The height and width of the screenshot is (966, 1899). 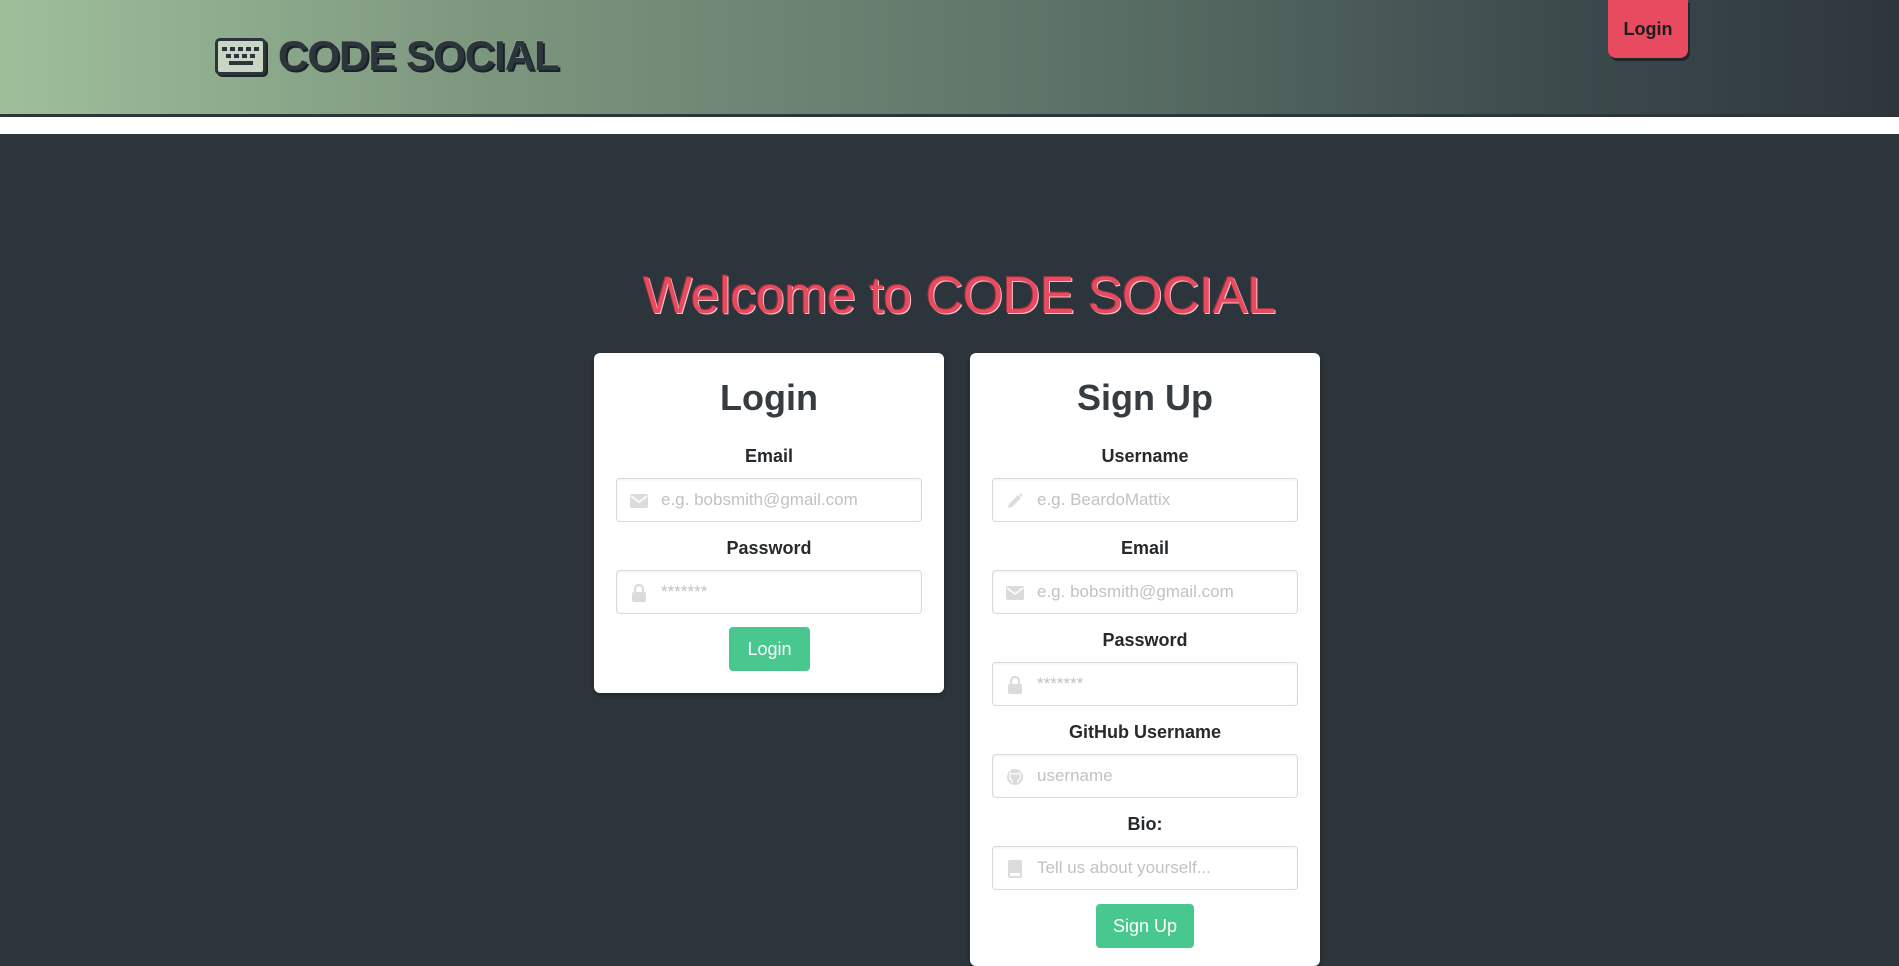 I want to click on login-card: Login Email Password Login, so click(x=769, y=523).